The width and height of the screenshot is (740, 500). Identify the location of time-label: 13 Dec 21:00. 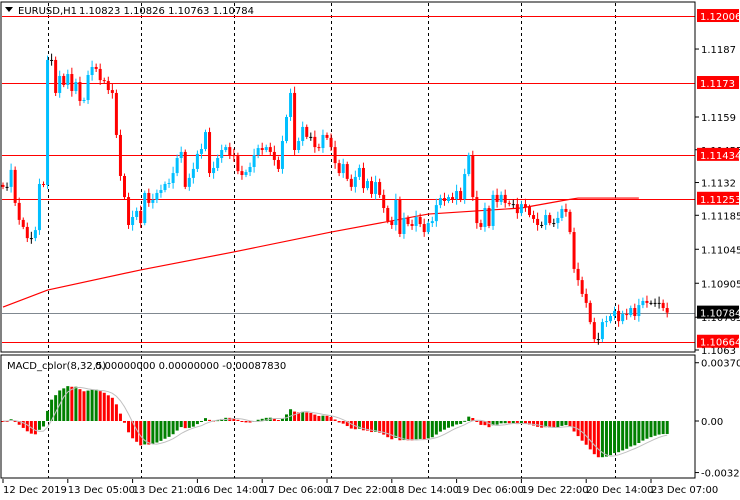
(166, 490).